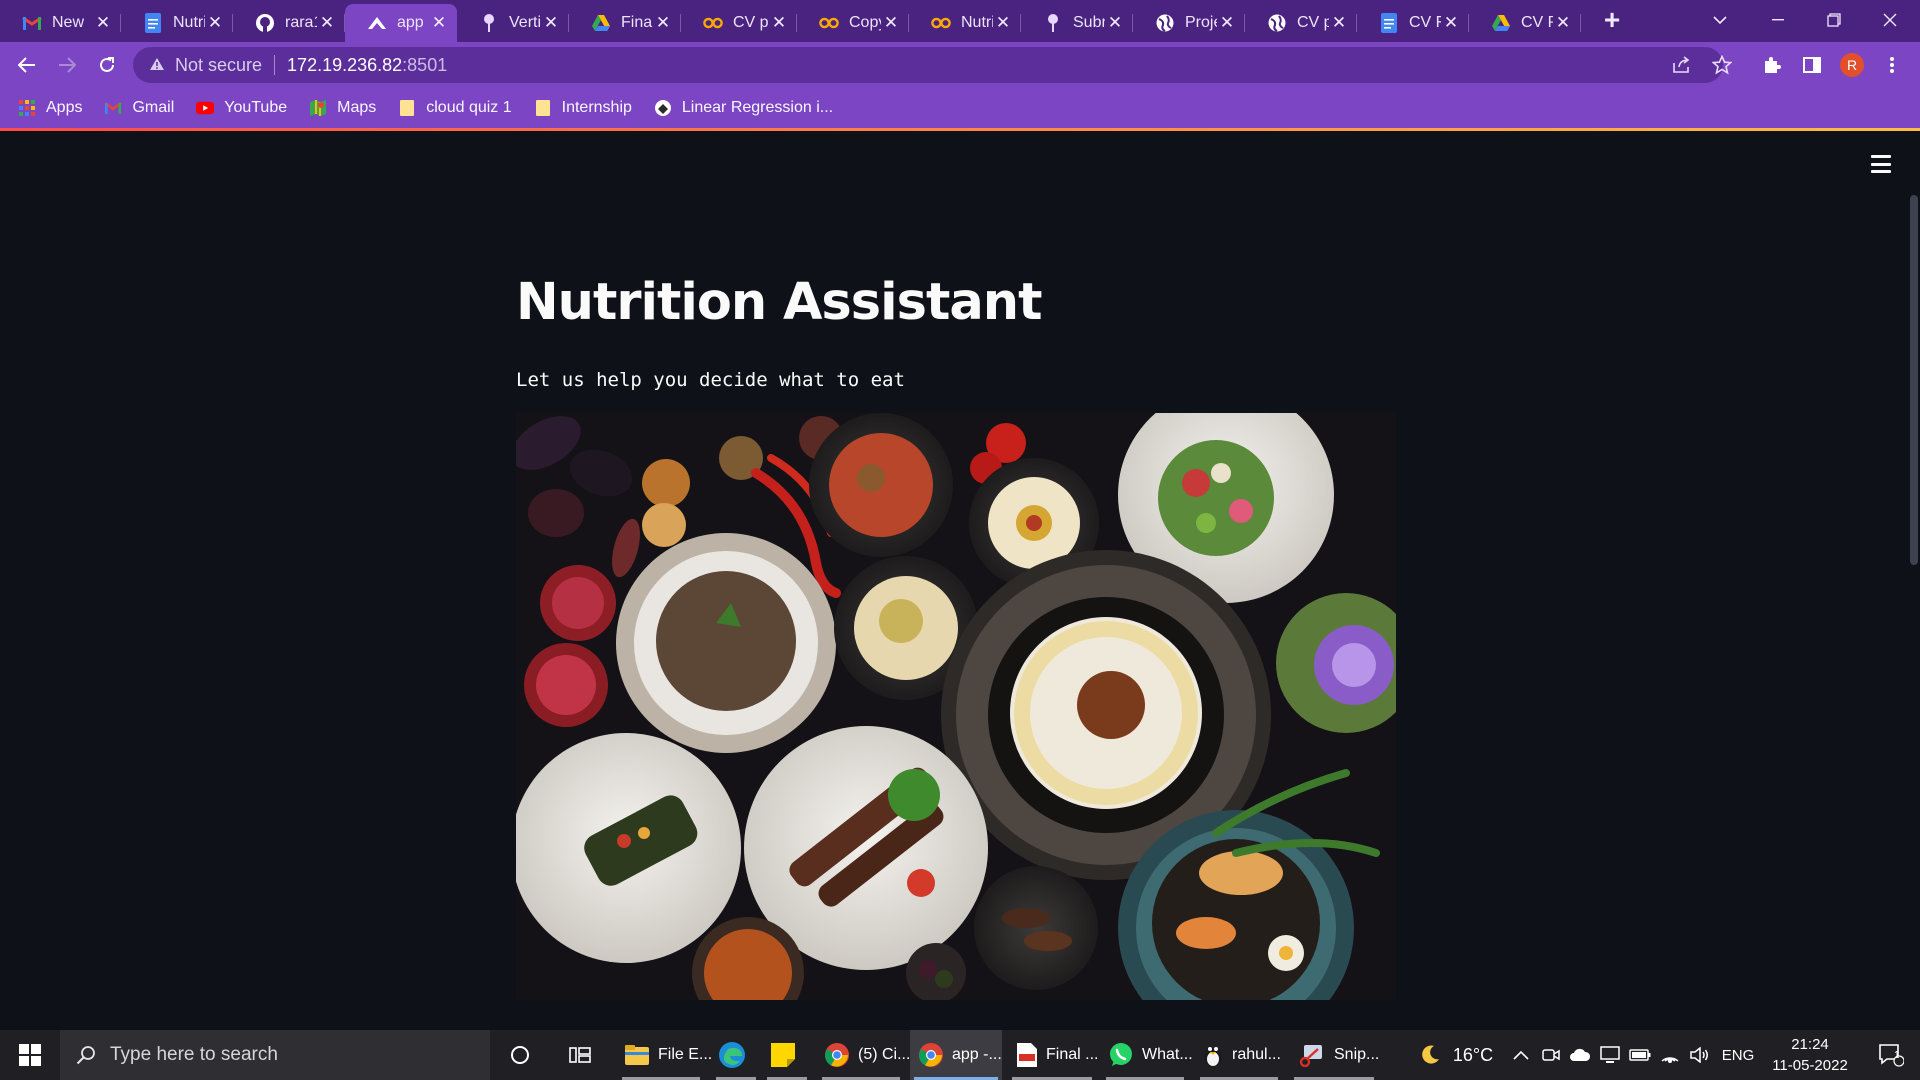  I want to click on folder-icon, so click(543, 108).